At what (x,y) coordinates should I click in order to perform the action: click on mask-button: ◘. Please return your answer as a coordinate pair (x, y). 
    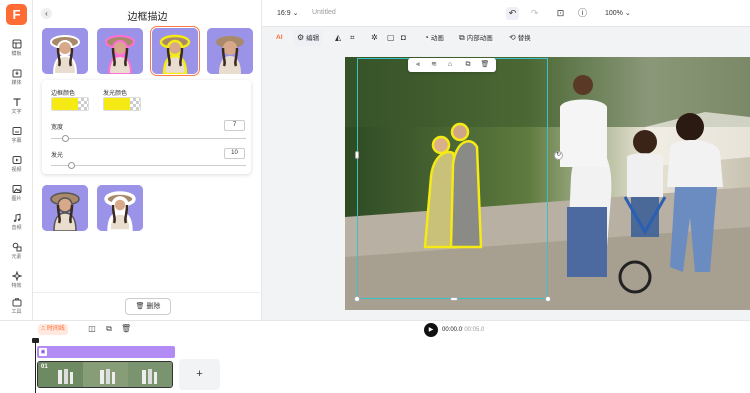
    Looking at the image, I should click on (404, 37).